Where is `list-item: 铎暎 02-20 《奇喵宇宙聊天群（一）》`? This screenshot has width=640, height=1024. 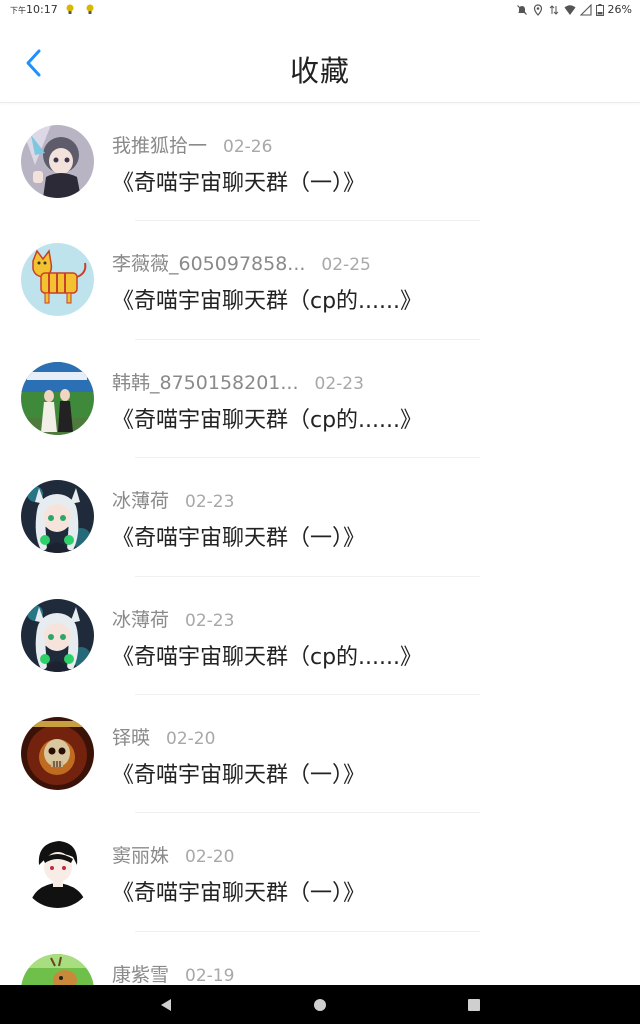
list-item: 铎暎 02-20 《奇喵宇宙聊天群（一）》 is located at coordinates (320, 754).